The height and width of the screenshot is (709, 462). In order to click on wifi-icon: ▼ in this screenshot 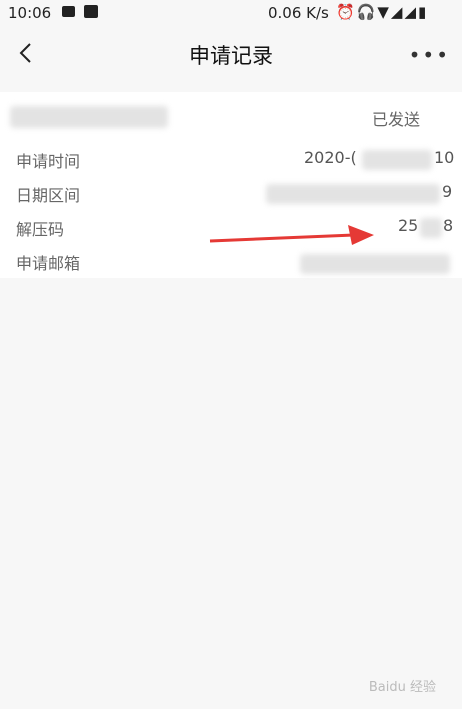, I will do `click(384, 12)`.